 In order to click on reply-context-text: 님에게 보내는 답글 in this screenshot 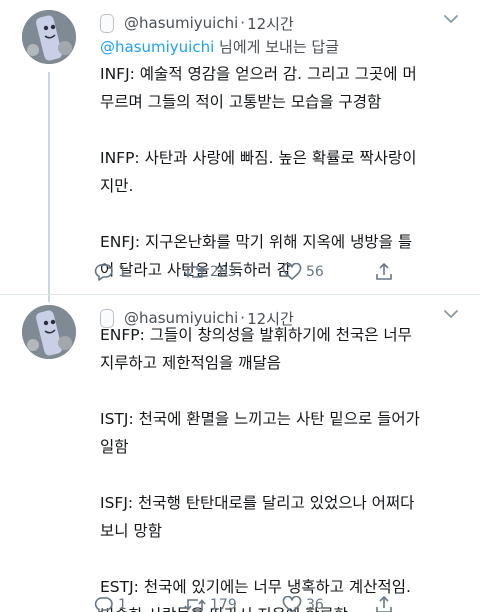, I will do `click(276, 47)`.